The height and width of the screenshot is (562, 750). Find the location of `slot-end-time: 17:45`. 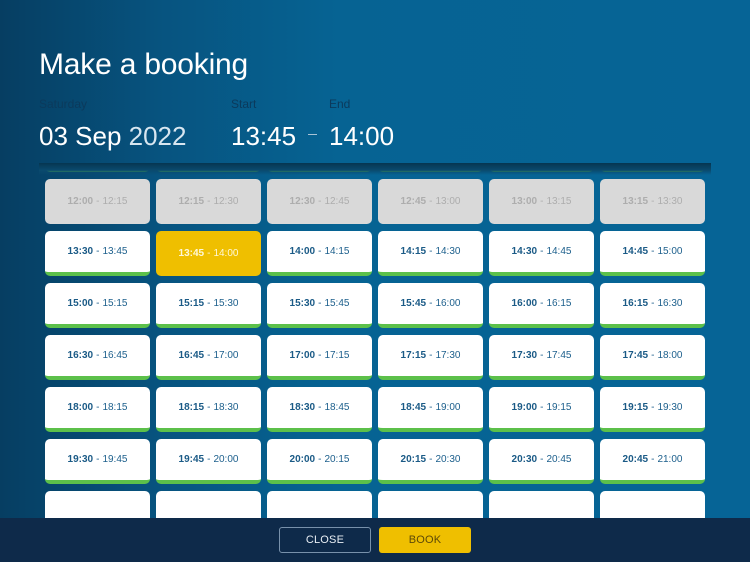

slot-end-time: 17:45 is located at coordinates (559, 355).